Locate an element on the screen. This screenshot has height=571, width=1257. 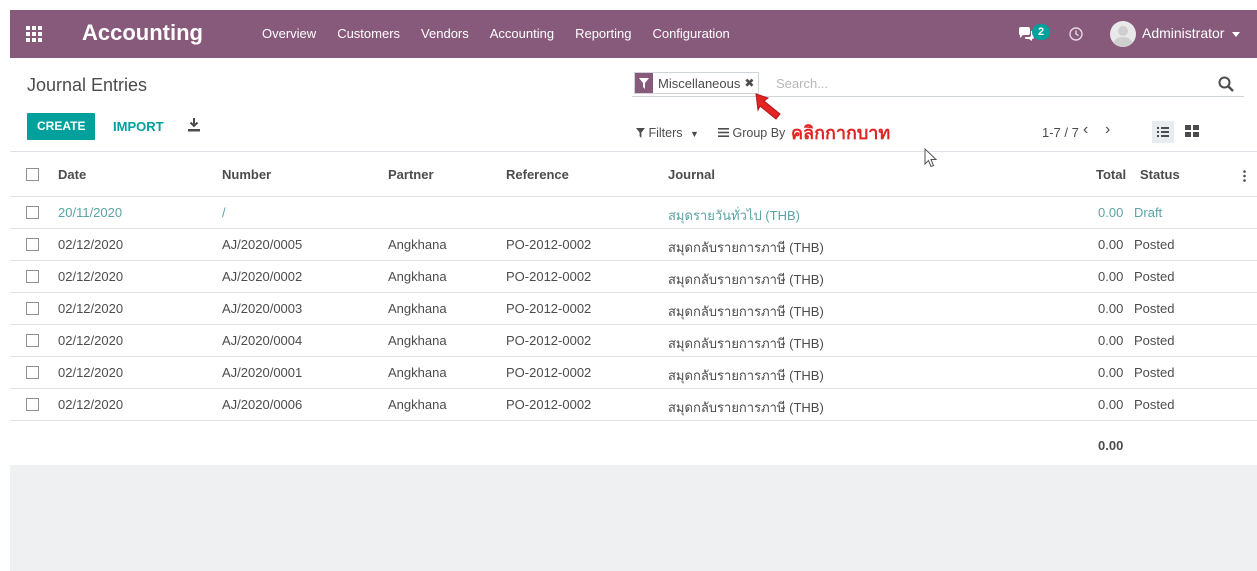
cell-number: AJ/2020/0006 is located at coordinates (262, 404).